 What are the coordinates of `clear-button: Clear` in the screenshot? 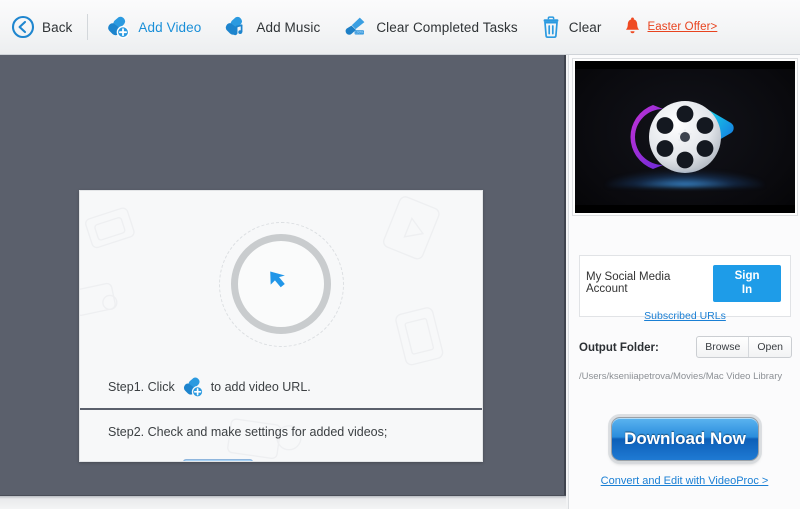 It's located at (571, 27).